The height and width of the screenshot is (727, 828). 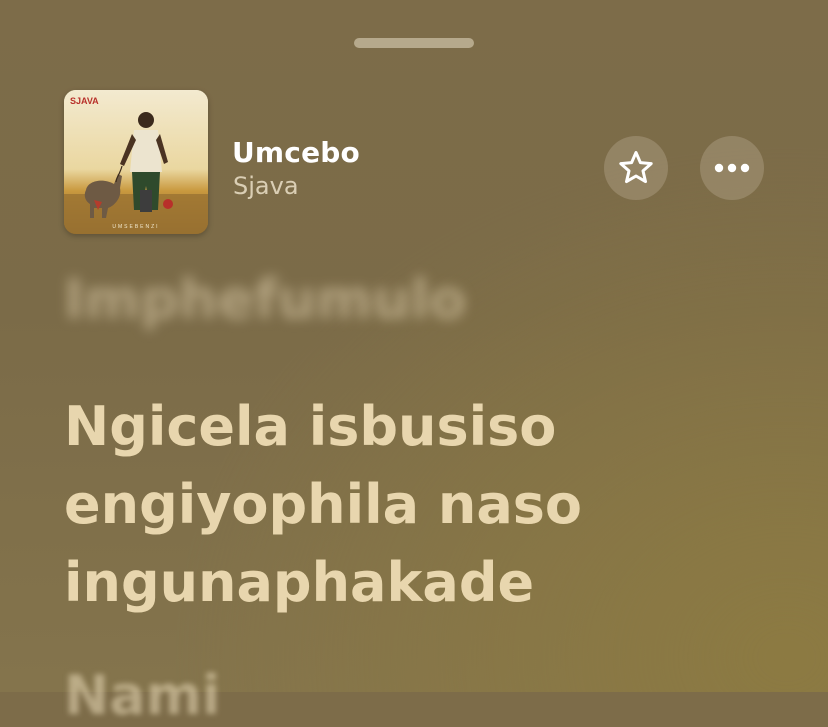 I want to click on lyric-line: engiyophila naso, so click(x=323, y=504).